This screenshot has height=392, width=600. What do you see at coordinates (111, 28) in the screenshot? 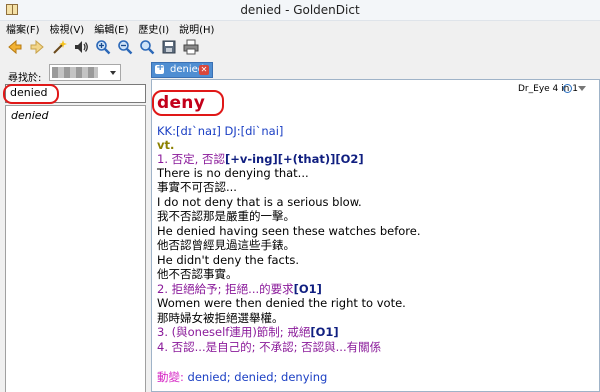
I see `menu-edit: 編輯(E)` at bounding box center [111, 28].